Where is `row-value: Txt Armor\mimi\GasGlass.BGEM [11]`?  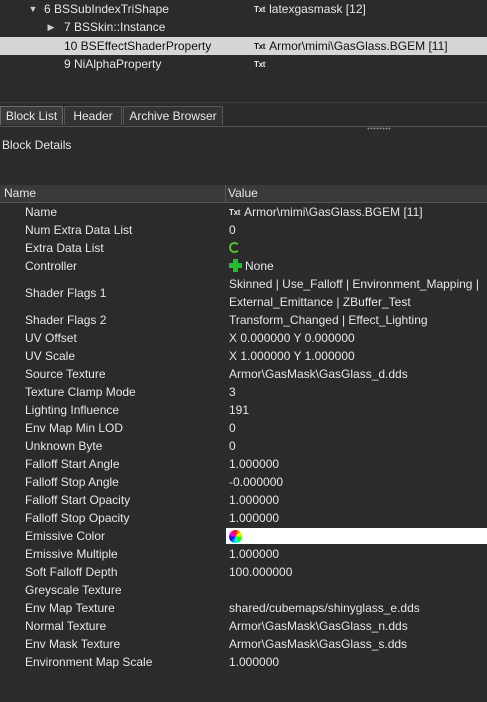 row-value: Txt Armor\mimi\GasGlass.BGEM [11] is located at coordinates (326, 212).